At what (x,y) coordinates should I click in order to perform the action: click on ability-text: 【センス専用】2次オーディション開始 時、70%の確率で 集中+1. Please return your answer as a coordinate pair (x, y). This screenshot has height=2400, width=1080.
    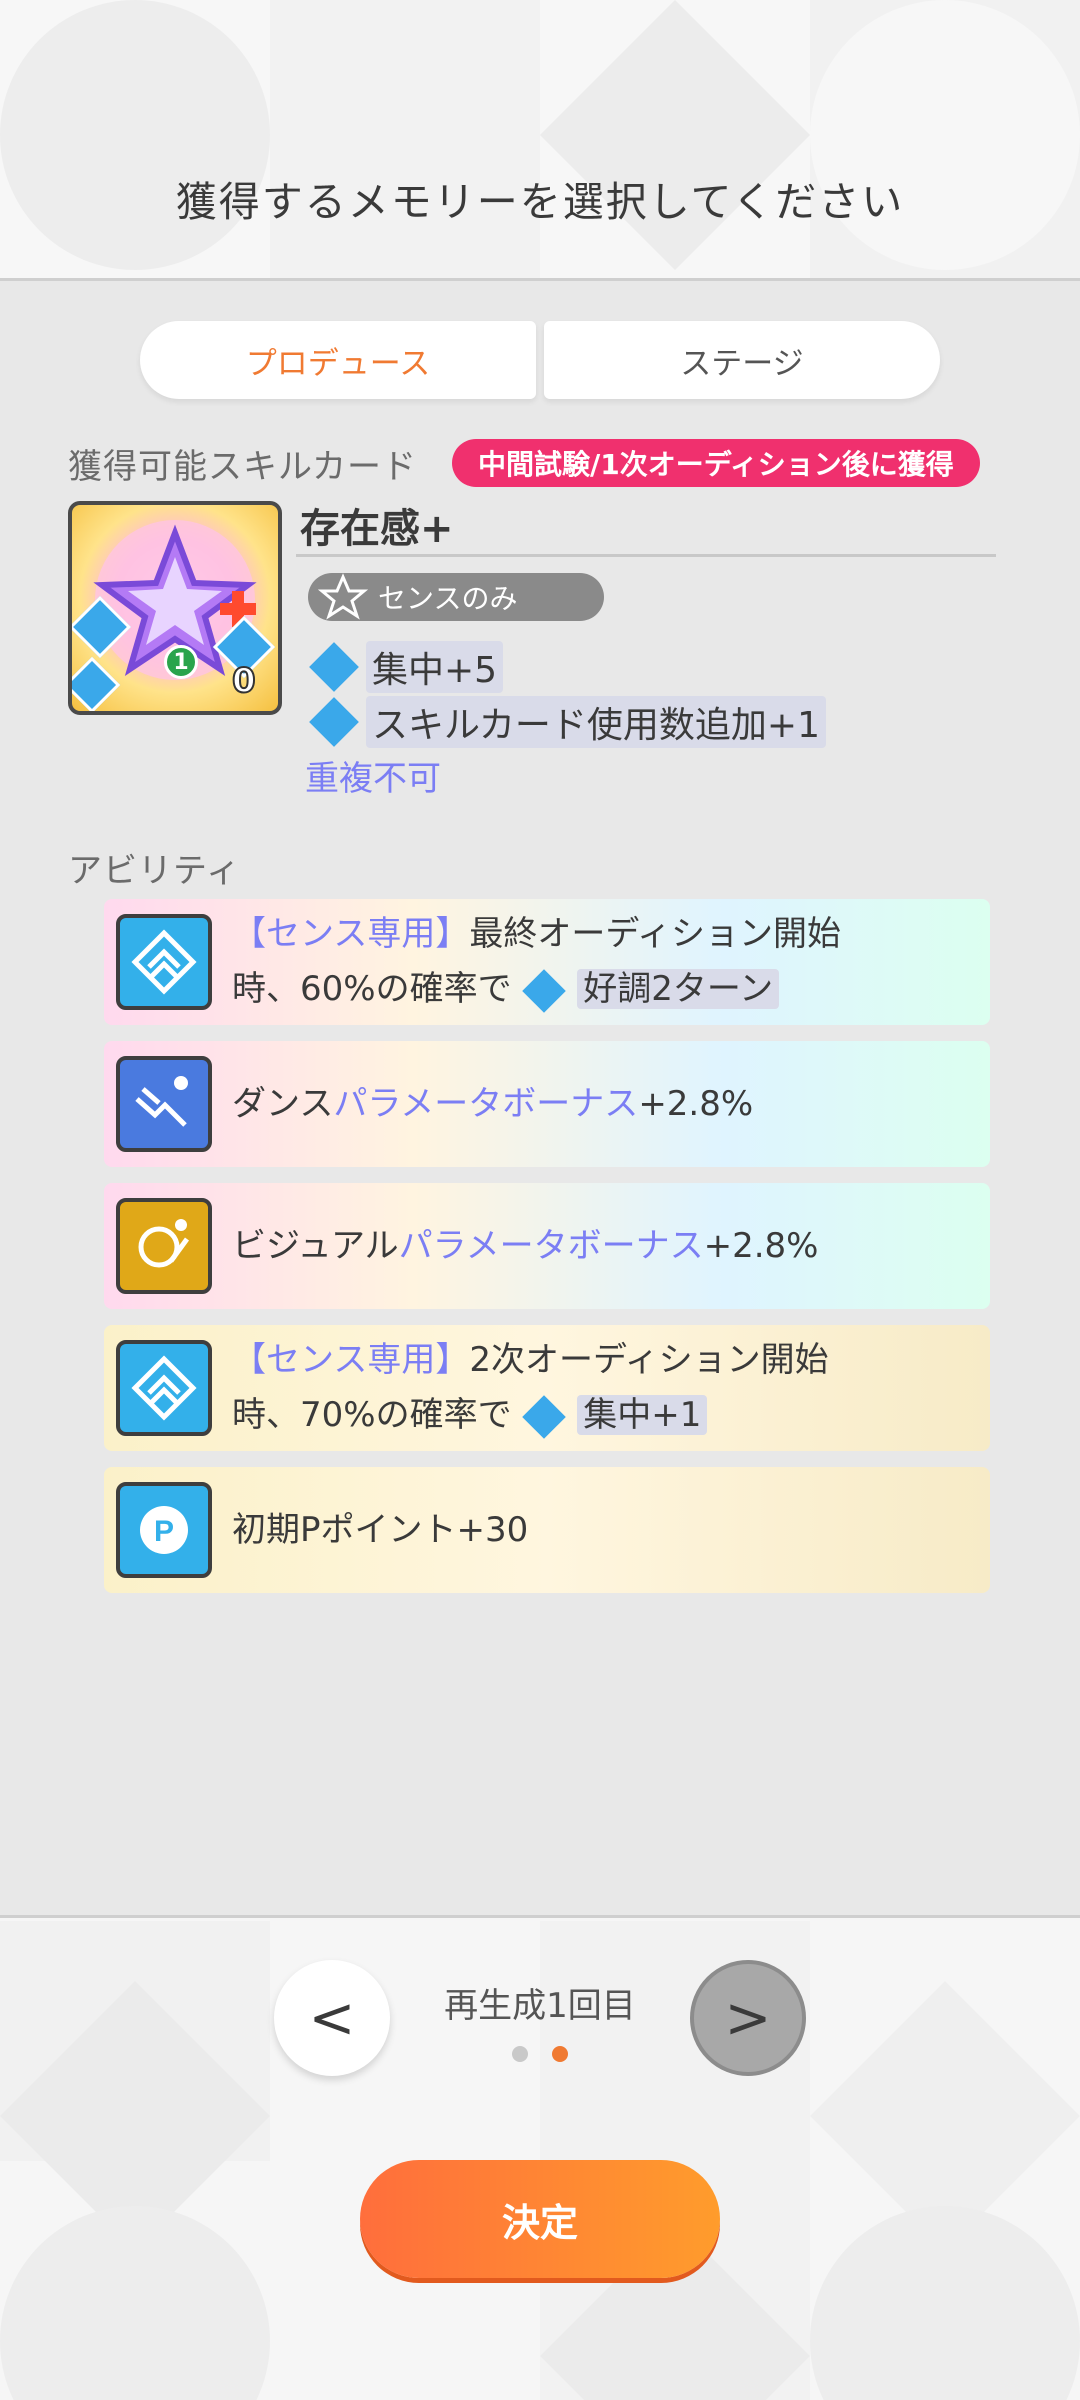
    Looking at the image, I should click on (530, 1388).